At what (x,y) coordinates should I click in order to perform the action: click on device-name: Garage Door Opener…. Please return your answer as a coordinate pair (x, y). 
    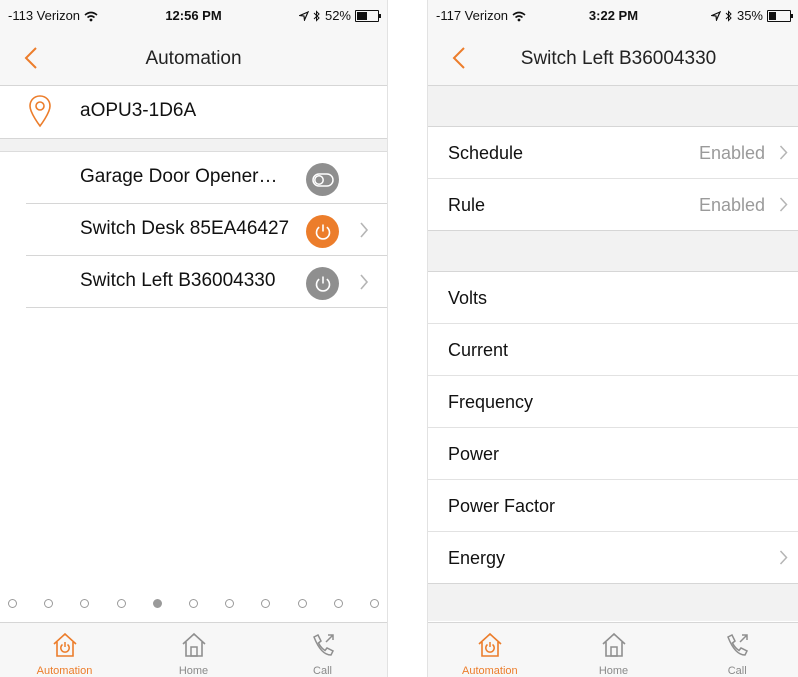
    Looking at the image, I should click on (179, 176).